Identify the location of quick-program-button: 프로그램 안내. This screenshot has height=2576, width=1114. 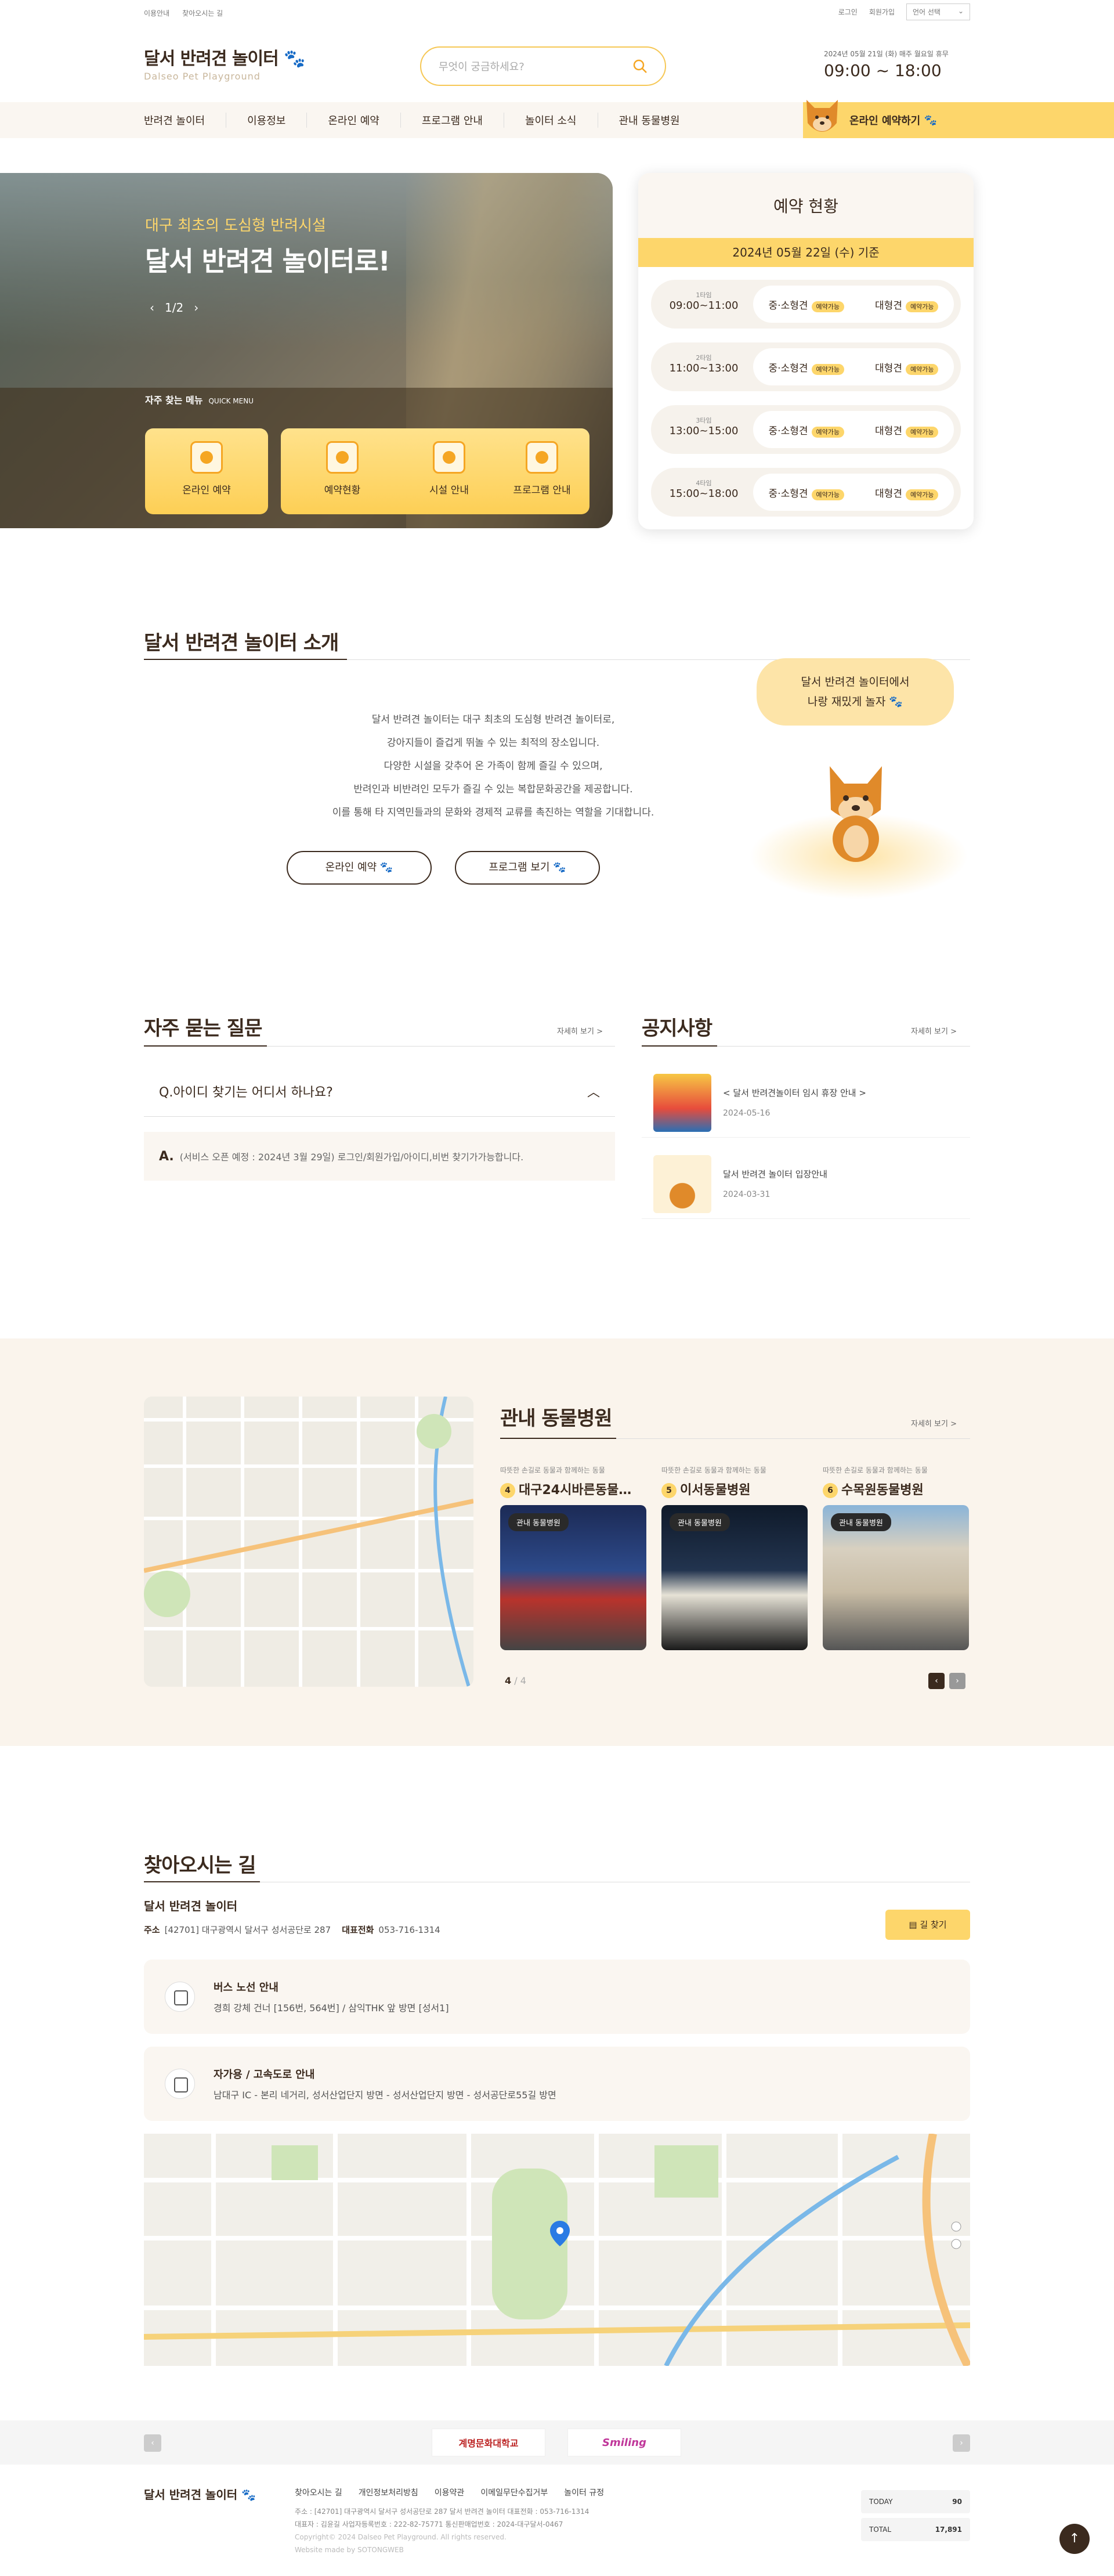
(541, 471).